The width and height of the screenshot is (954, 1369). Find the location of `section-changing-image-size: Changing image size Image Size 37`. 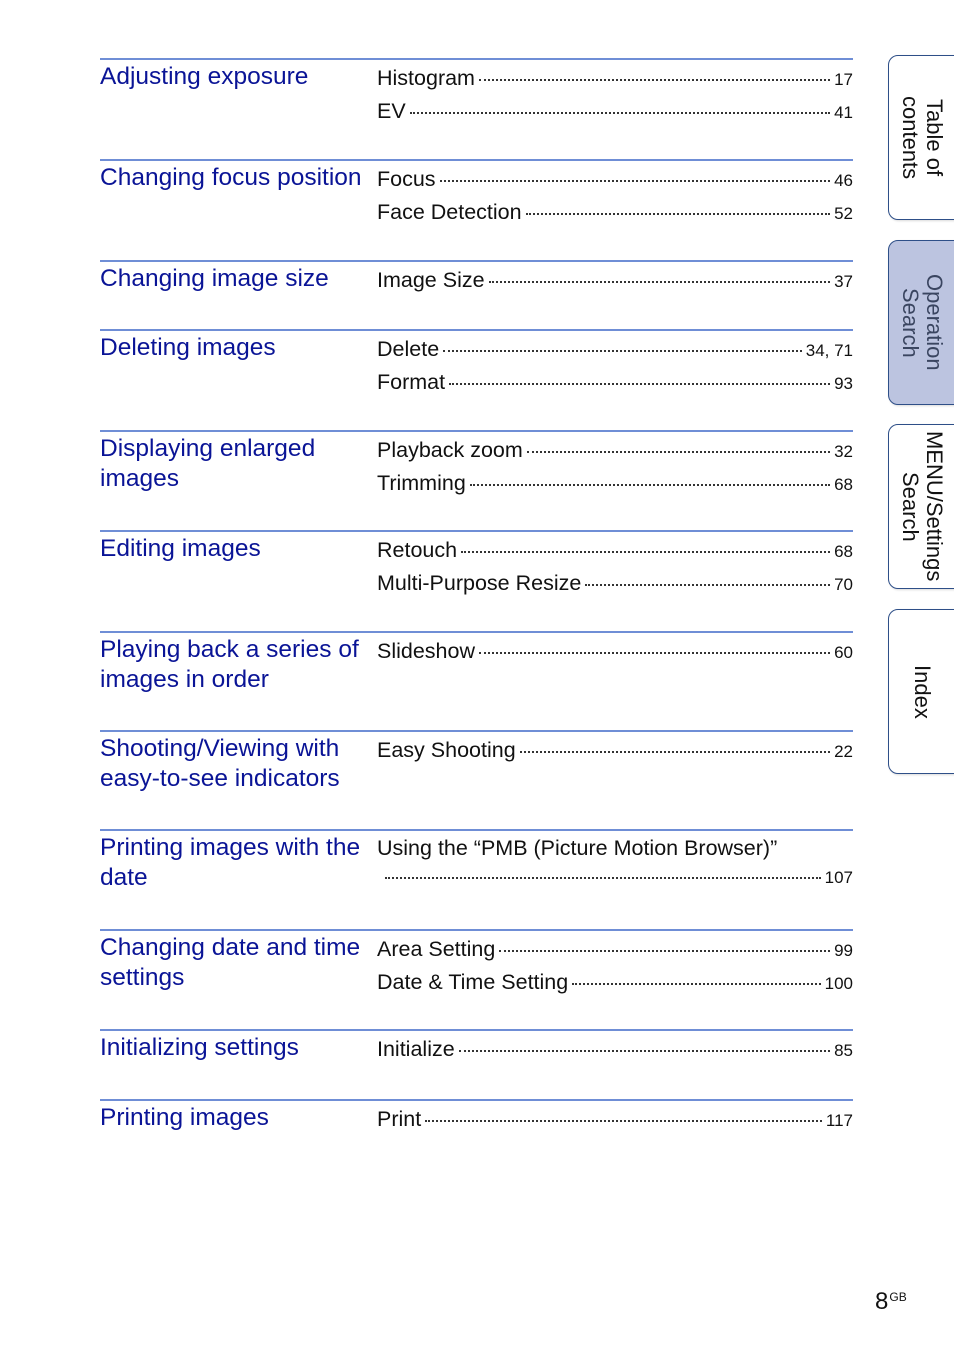

section-changing-image-size: Changing image size Image Size 37 is located at coordinates (476, 276).